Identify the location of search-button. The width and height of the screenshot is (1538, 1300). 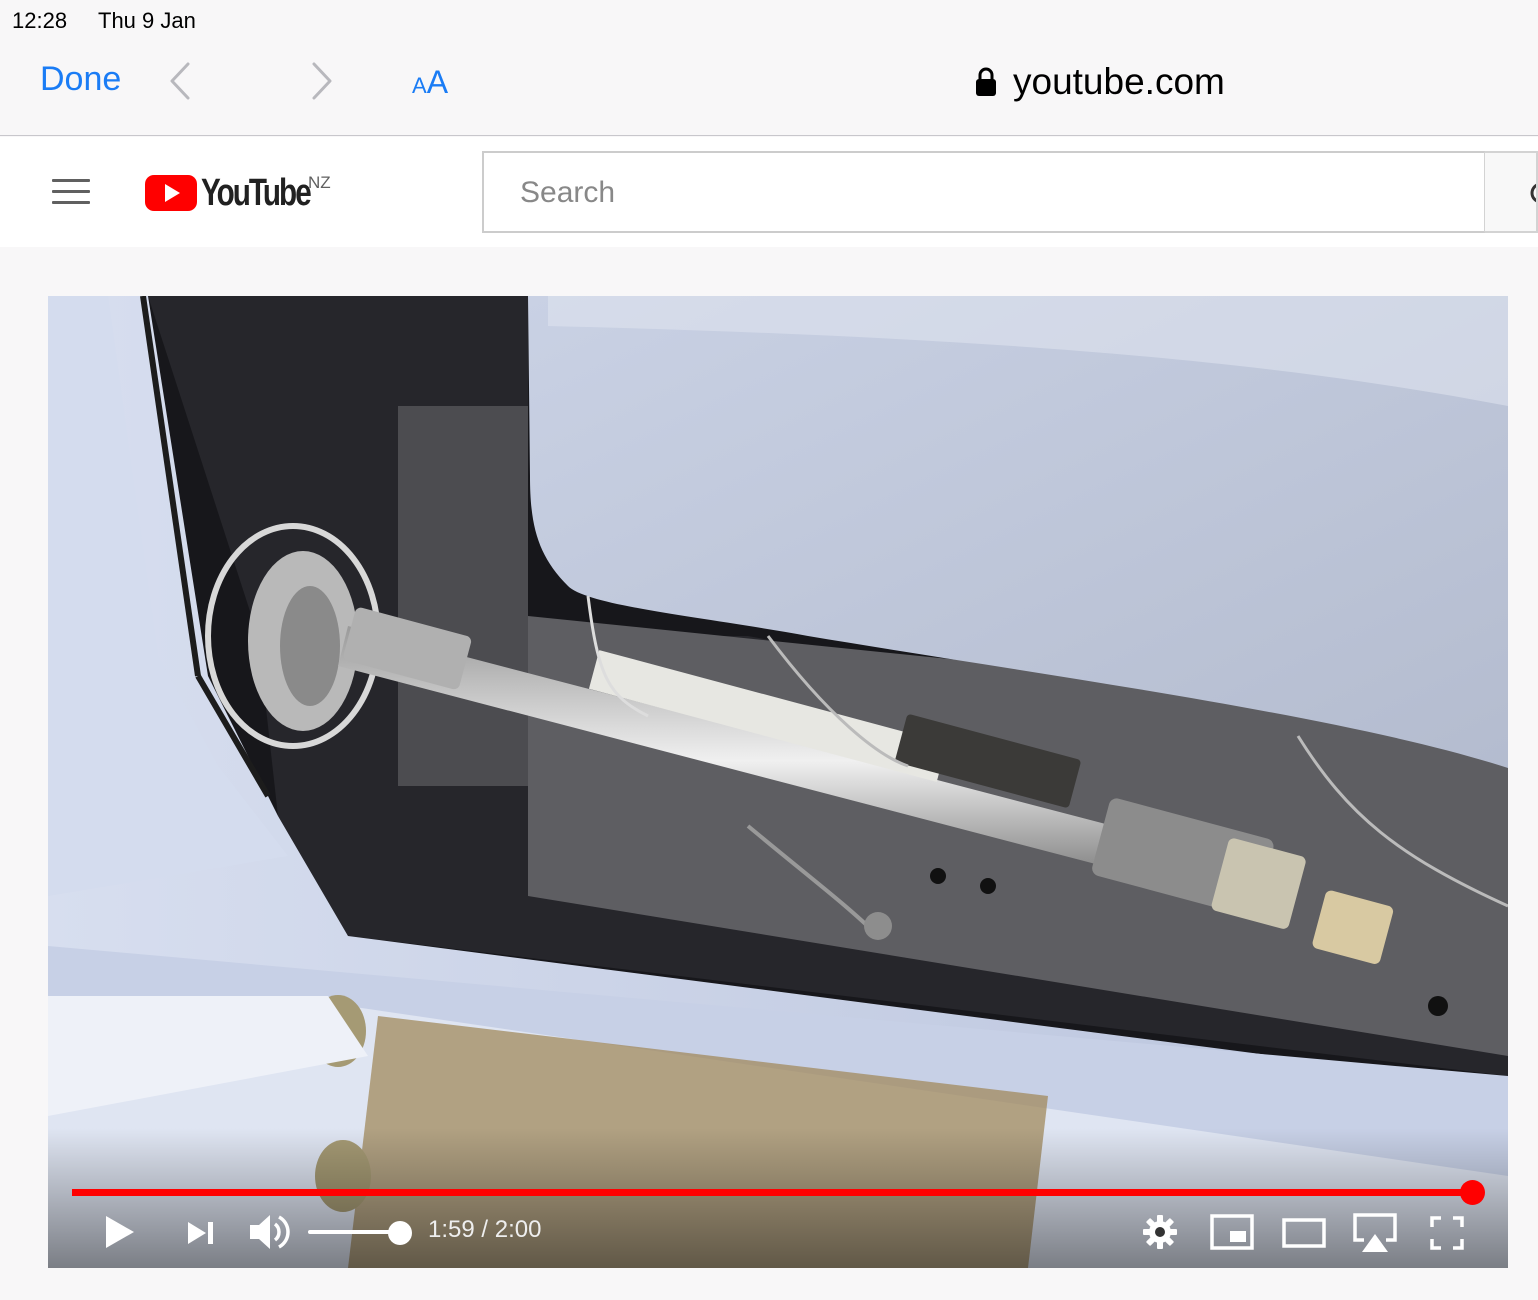
(1511, 192).